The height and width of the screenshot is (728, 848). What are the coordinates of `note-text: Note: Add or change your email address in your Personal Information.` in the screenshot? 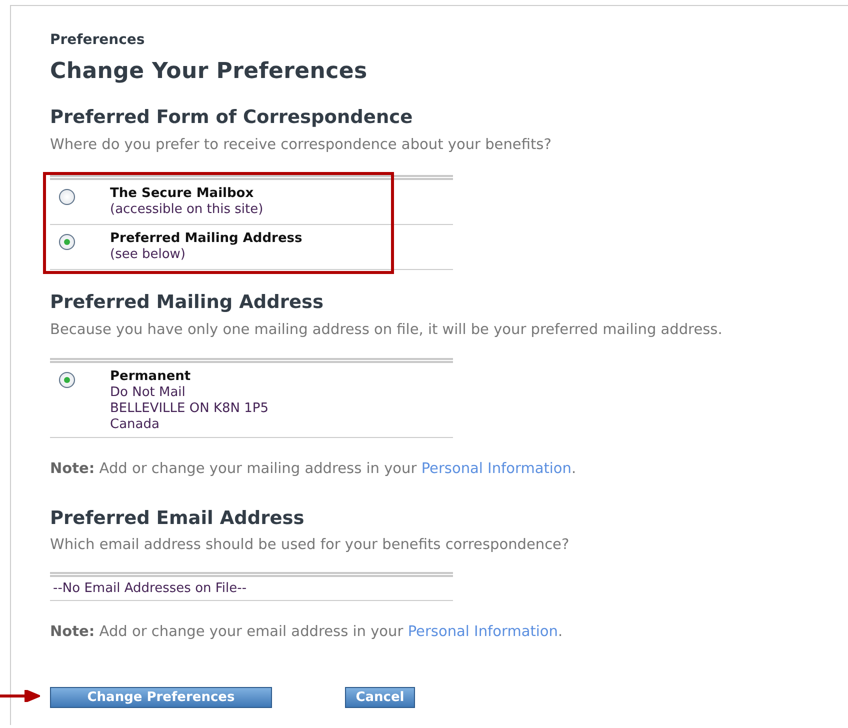 It's located at (307, 632).